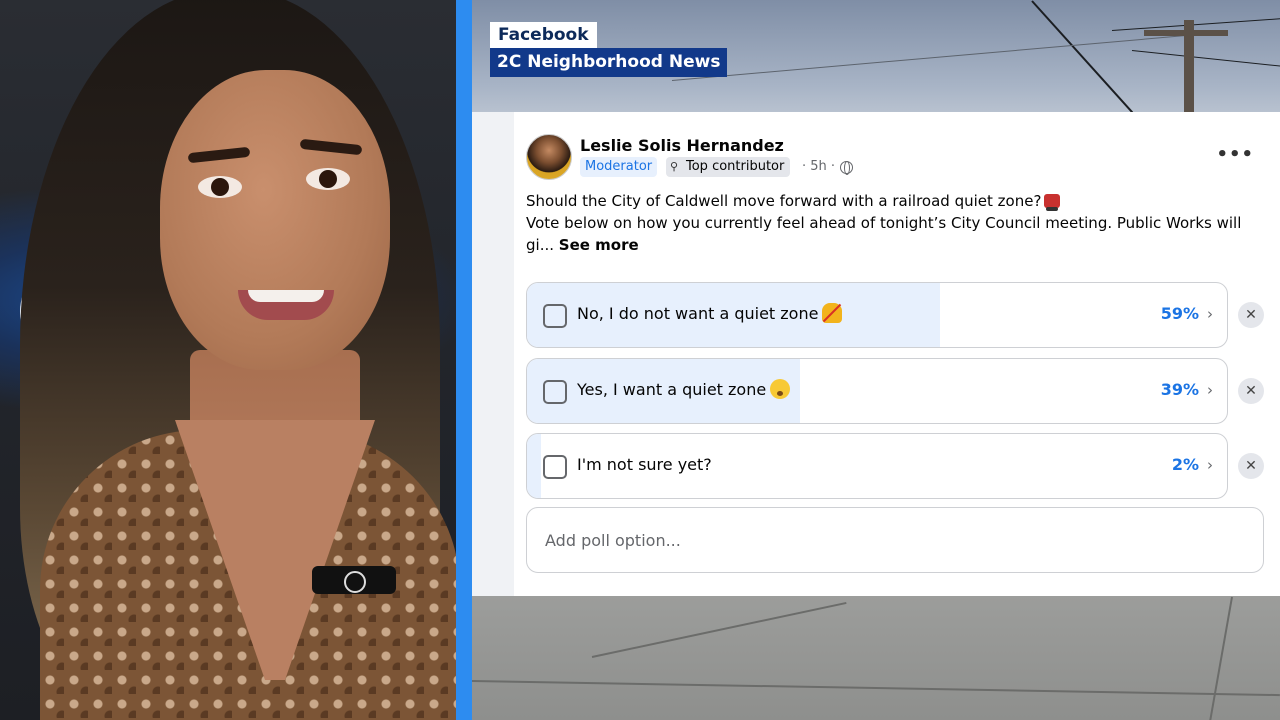 Image resolution: width=1280 pixels, height=720 pixels. What do you see at coordinates (328, 179) in the screenshot?
I see `presenter-right-eye` at bounding box center [328, 179].